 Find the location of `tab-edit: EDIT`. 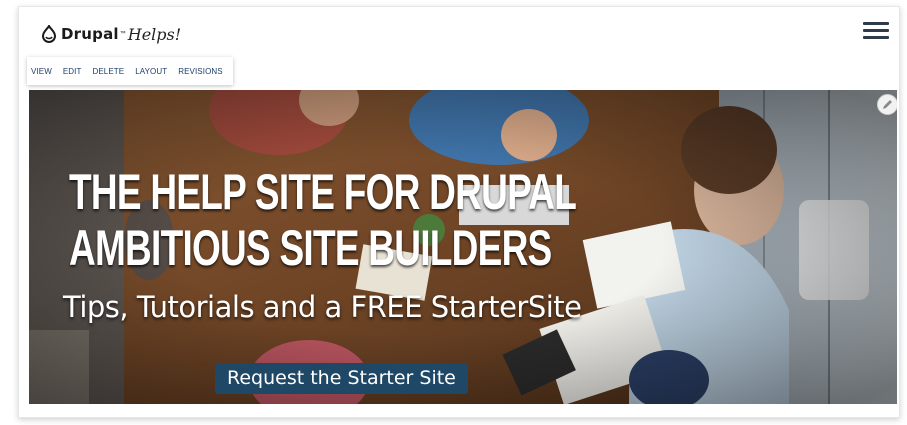

tab-edit: EDIT is located at coordinates (72, 71).